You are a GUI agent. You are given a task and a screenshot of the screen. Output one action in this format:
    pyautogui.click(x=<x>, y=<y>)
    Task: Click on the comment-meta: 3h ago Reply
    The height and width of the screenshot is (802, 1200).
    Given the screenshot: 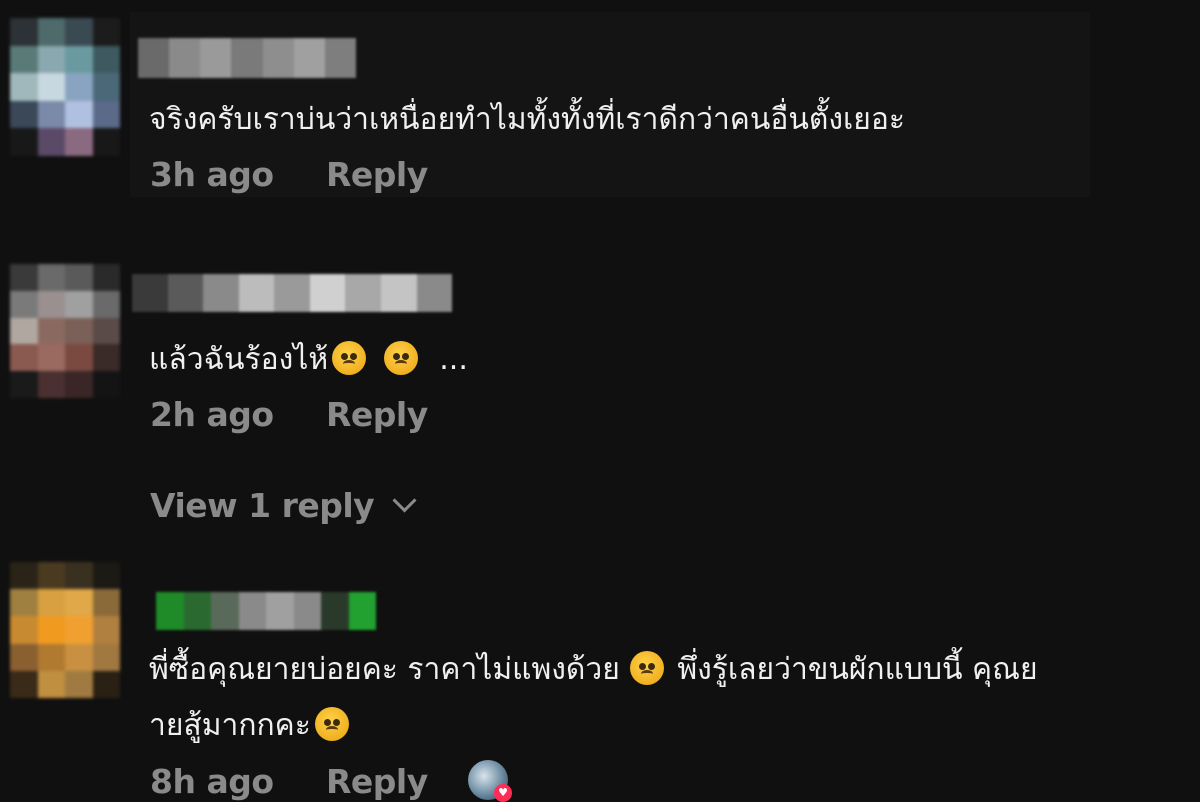 What is the action you would take?
    pyautogui.click(x=289, y=174)
    